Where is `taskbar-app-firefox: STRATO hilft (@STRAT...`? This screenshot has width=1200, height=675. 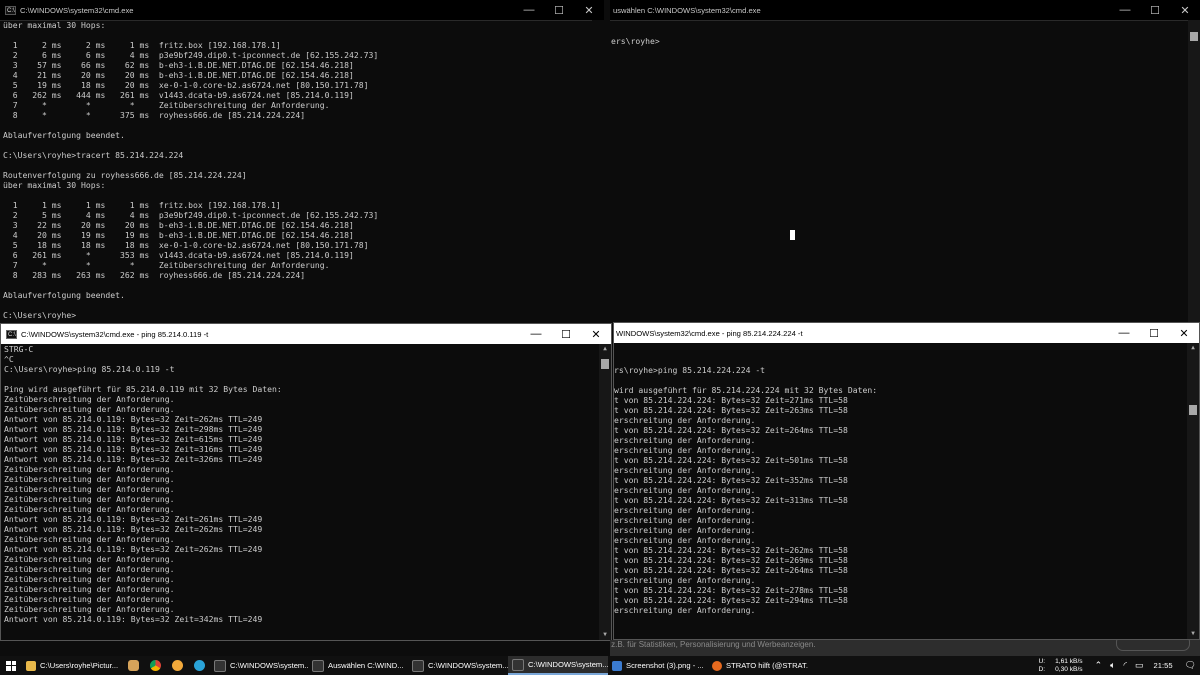
taskbar-app-firefox: STRATO hilft (@STRAT... is located at coordinates (758, 665).